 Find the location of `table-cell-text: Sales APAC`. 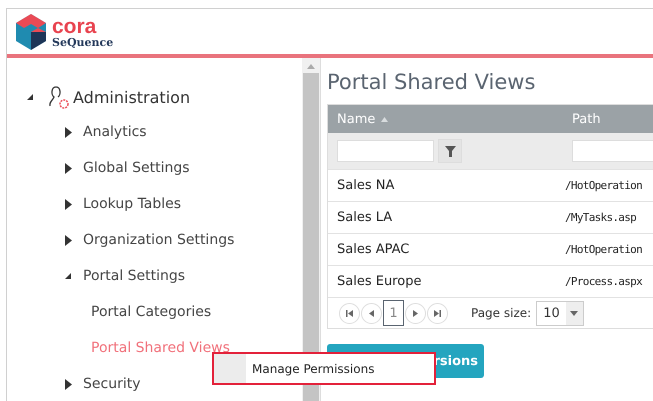

table-cell-text: Sales APAC is located at coordinates (373, 249).